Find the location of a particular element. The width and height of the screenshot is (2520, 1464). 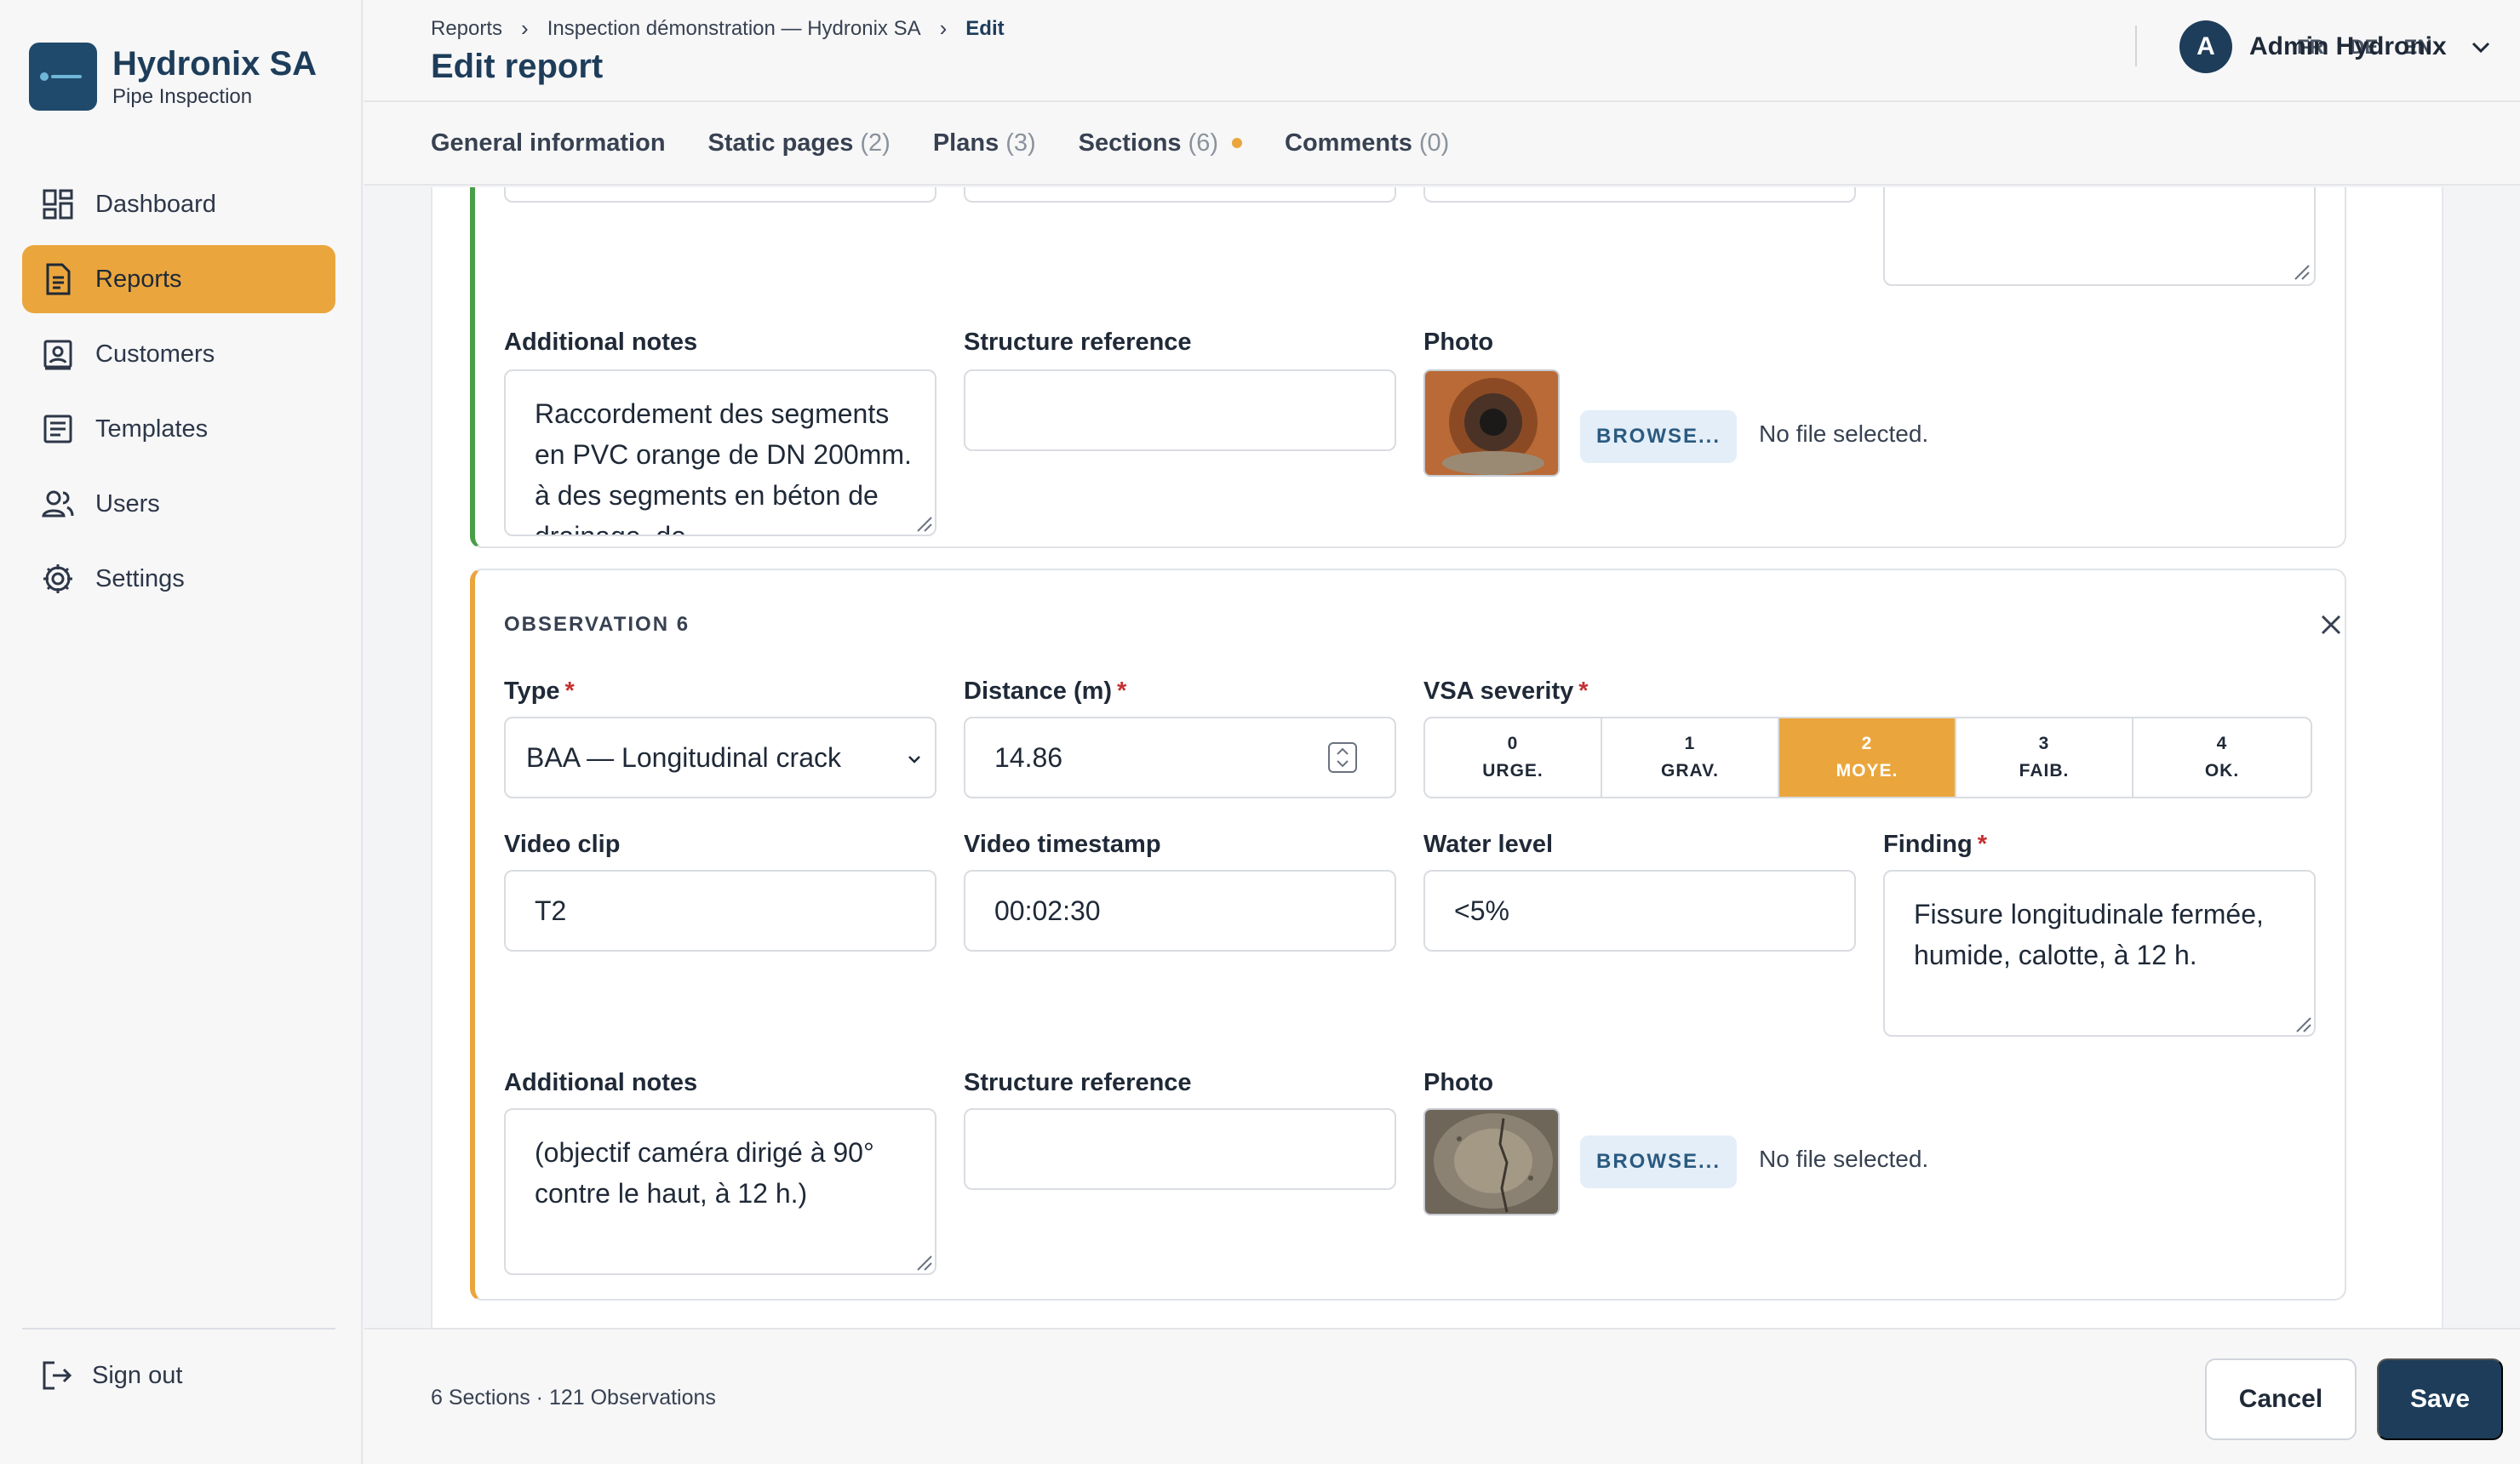

sign-out-label: Sign out is located at coordinates (137, 1375).